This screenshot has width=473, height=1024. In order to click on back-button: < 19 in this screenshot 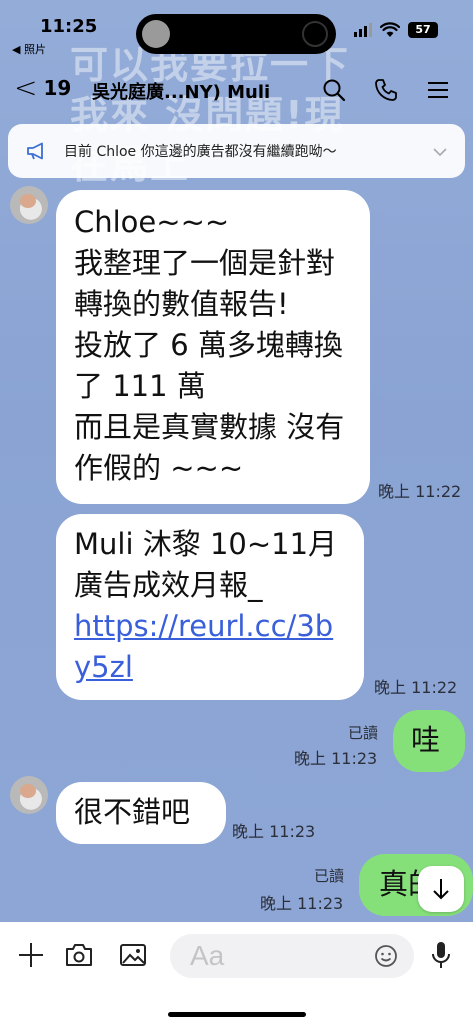, I will do `click(42, 88)`.